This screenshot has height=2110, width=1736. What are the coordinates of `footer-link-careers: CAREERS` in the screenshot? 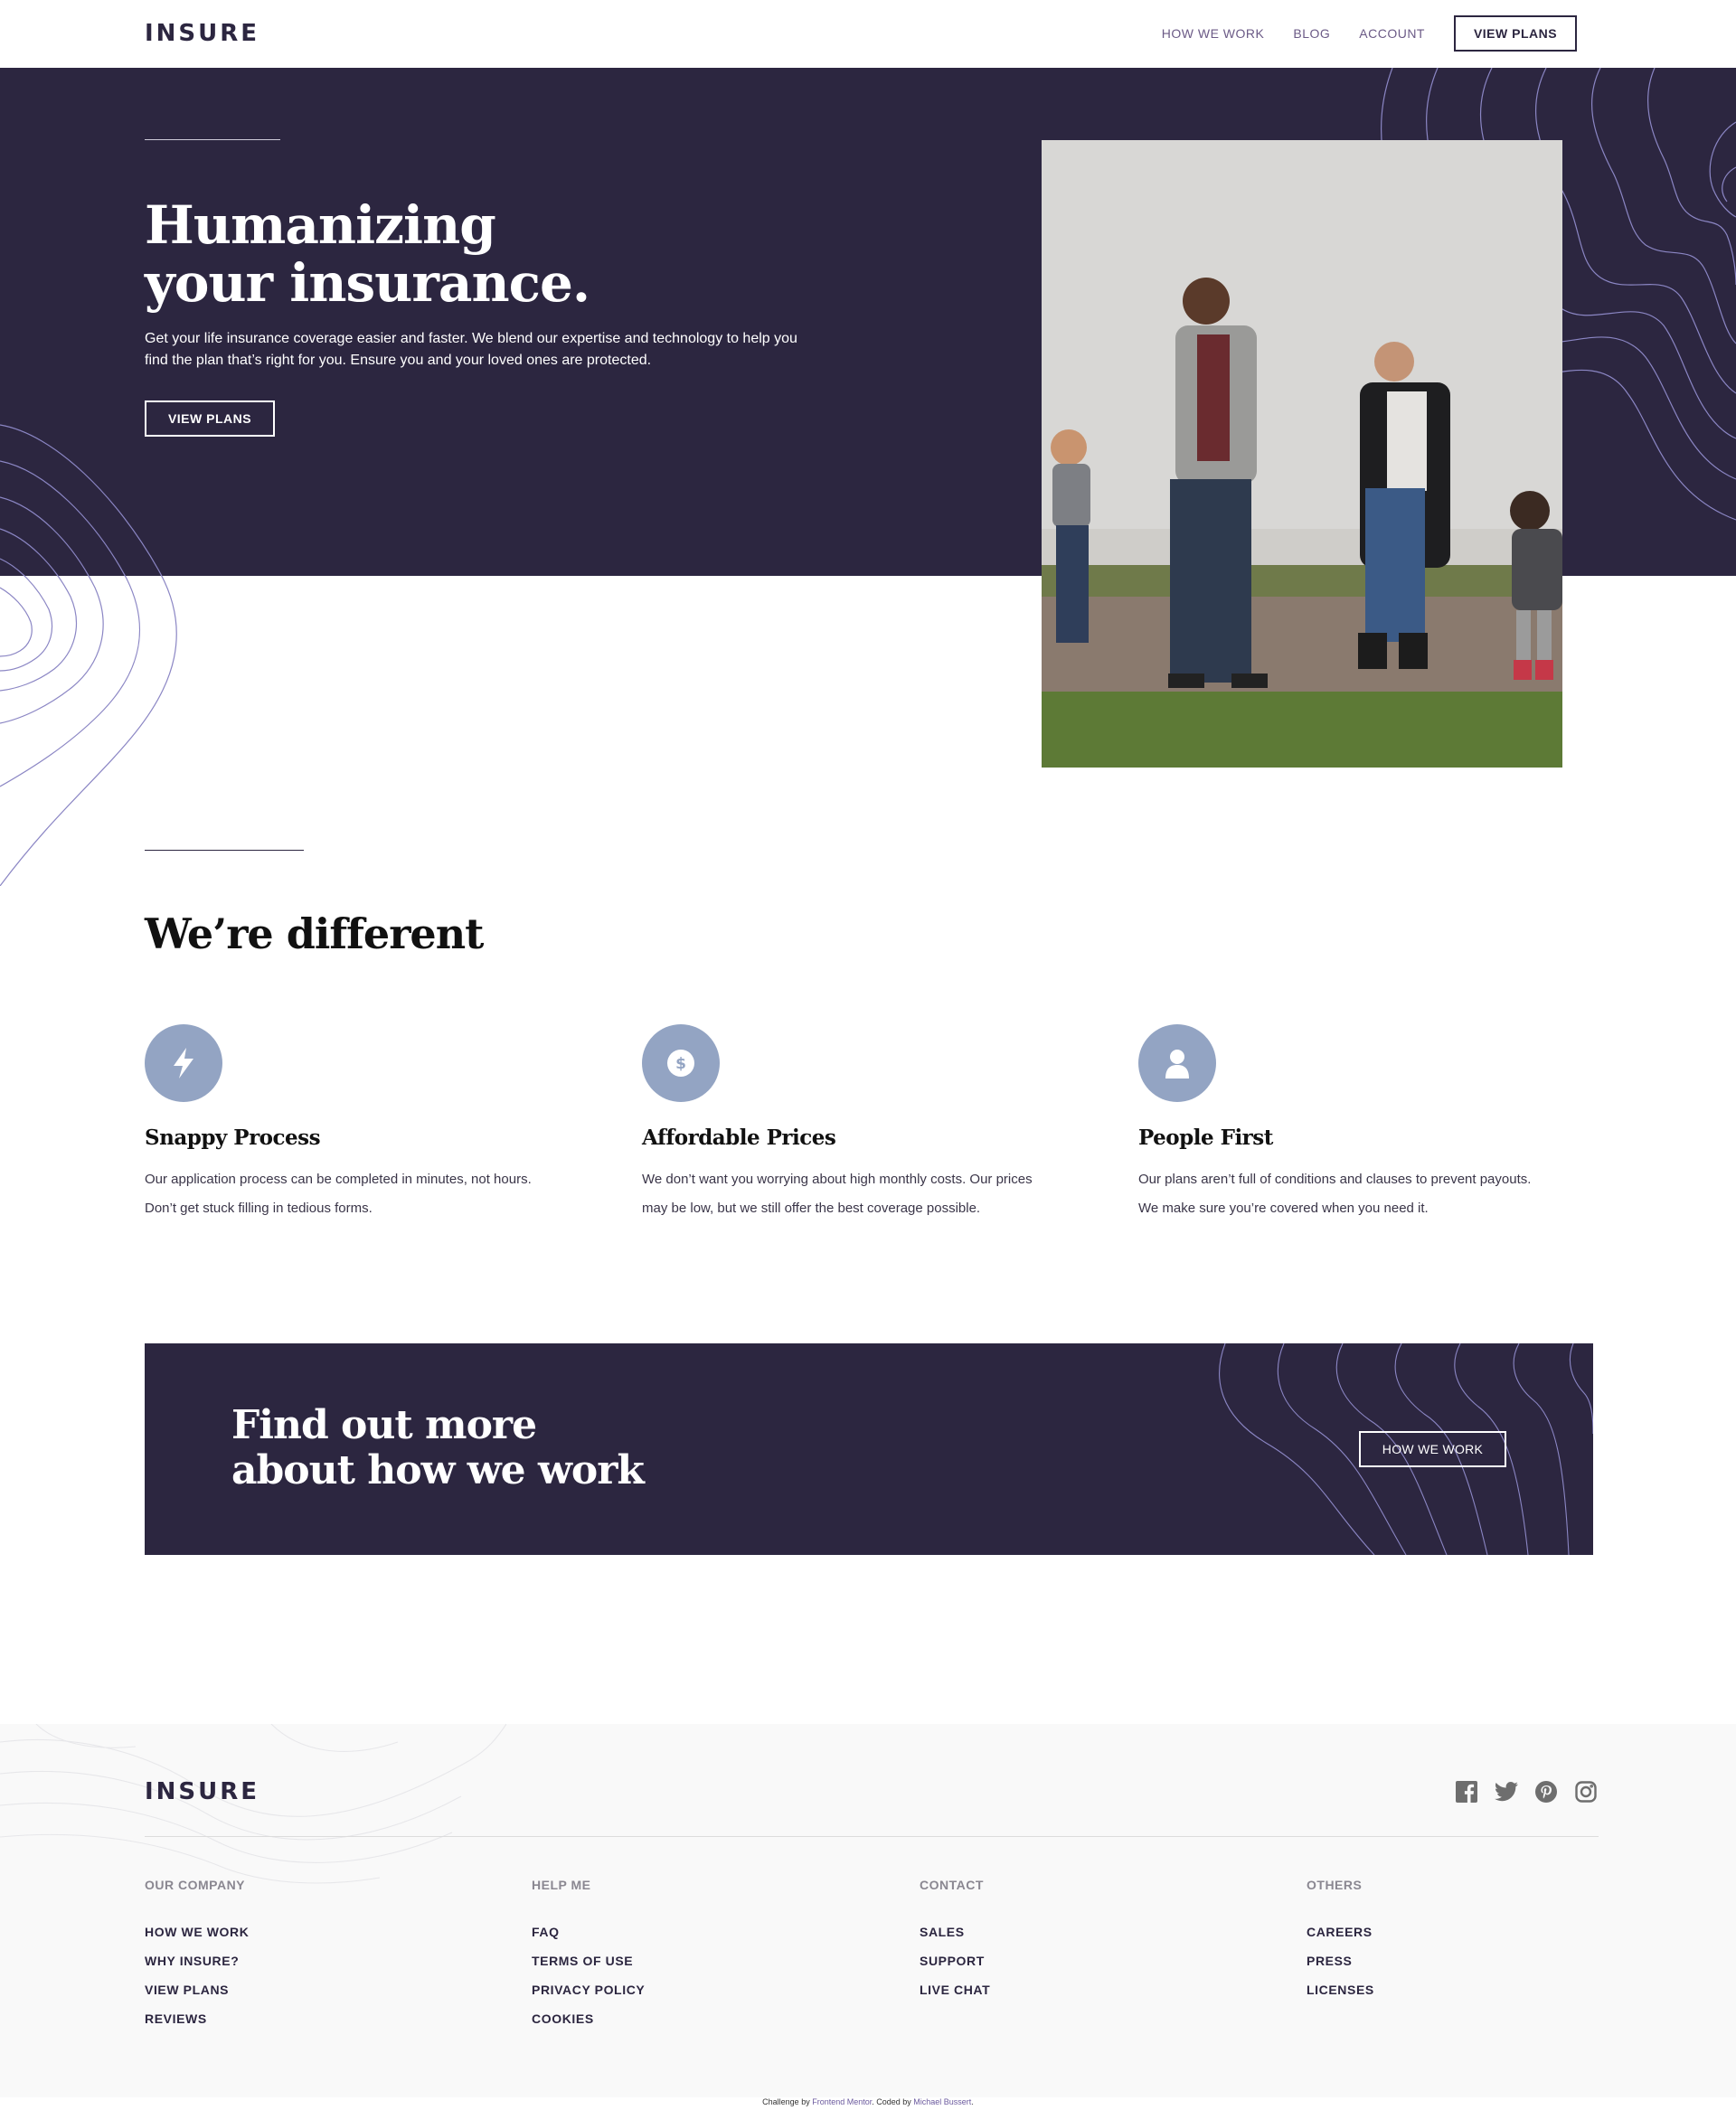 It's located at (1451, 1932).